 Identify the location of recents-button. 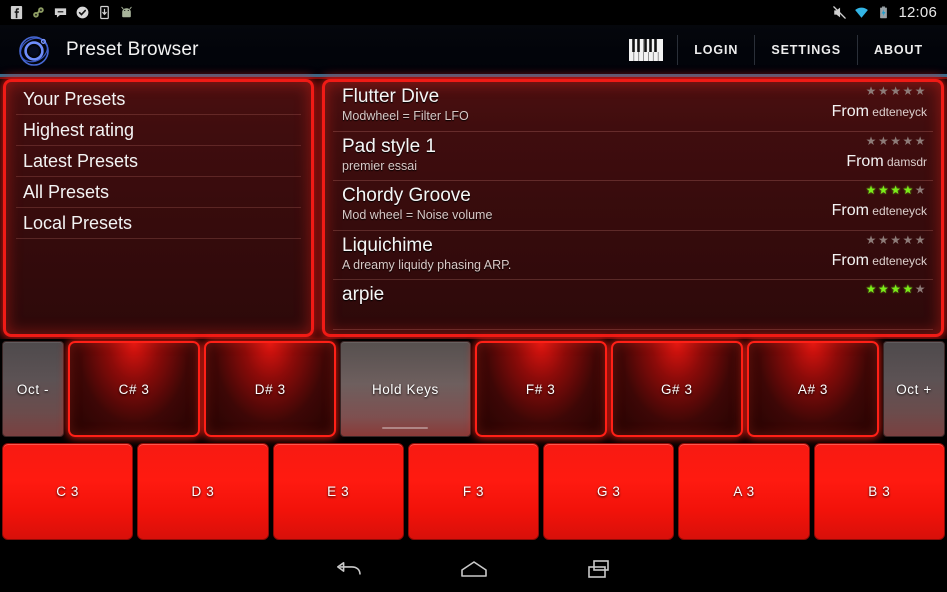
(600, 569).